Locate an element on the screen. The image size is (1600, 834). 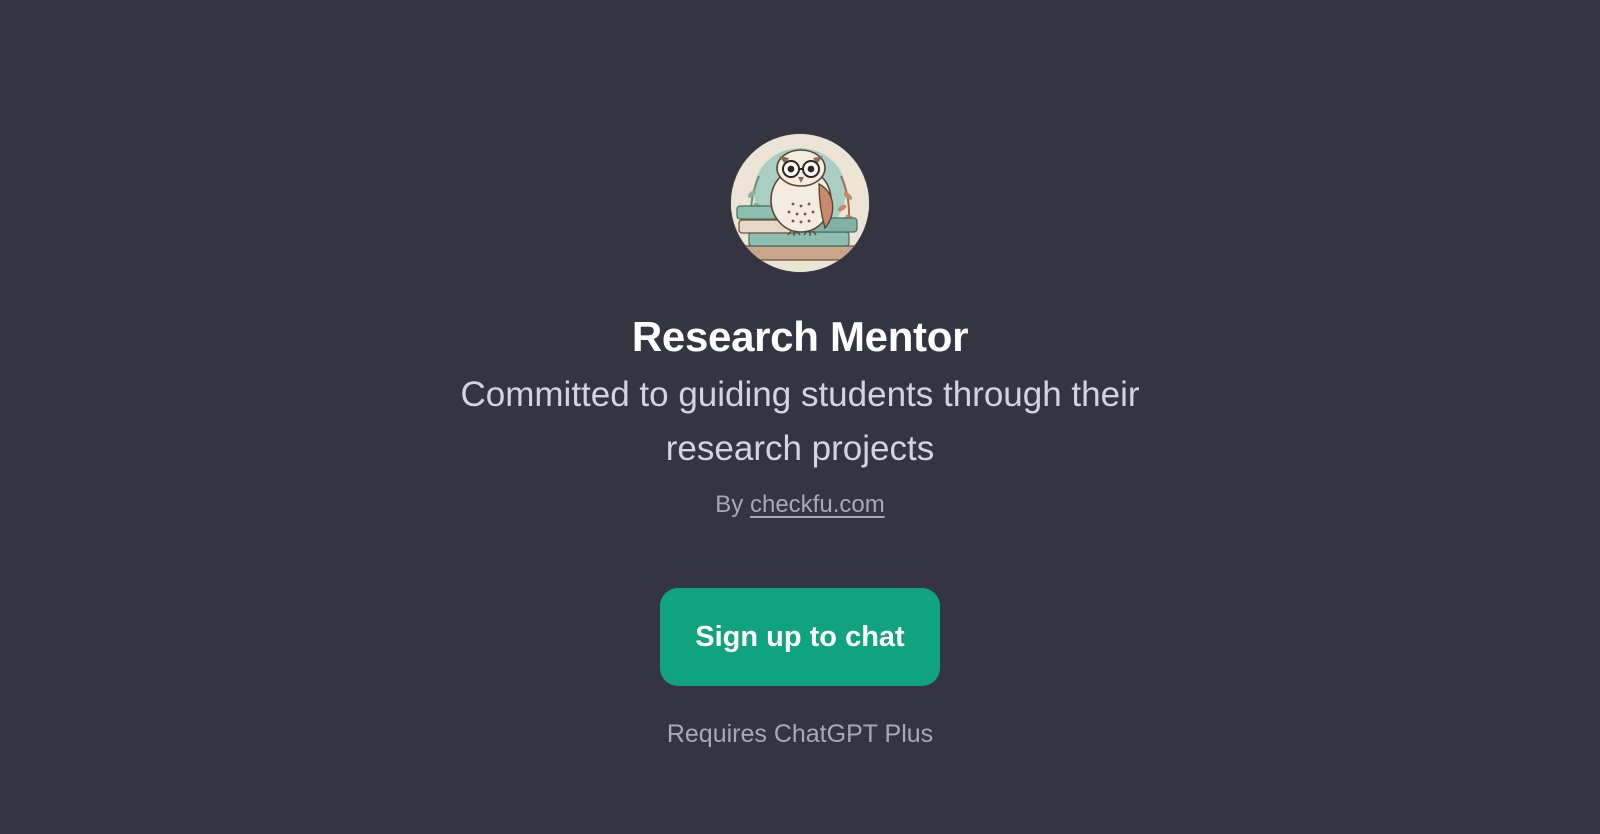
gpt-title: Research Mentor is located at coordinates (800, 336).